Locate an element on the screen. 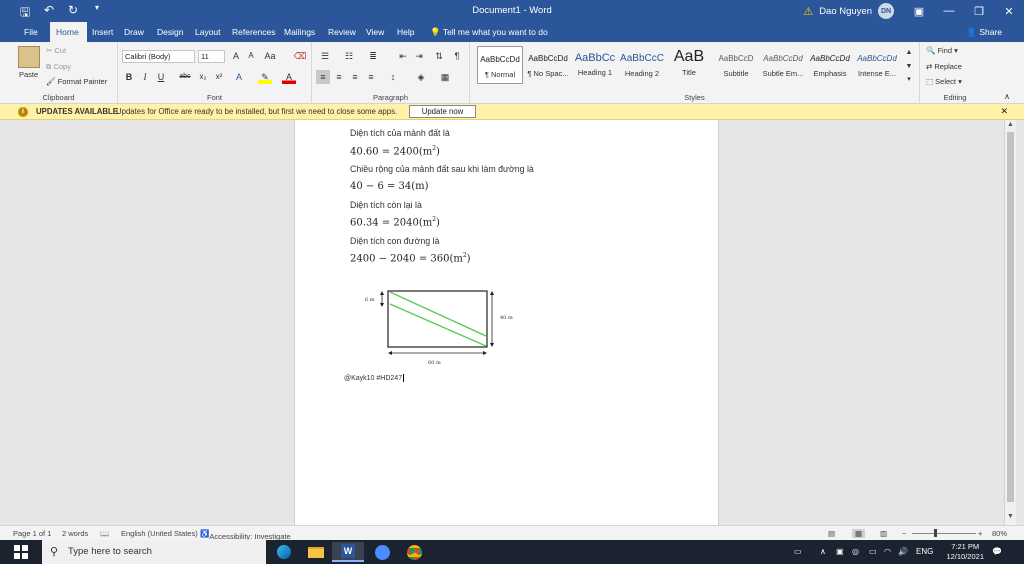  align-center-icon: ≡ is located at coordinates (339, 77).